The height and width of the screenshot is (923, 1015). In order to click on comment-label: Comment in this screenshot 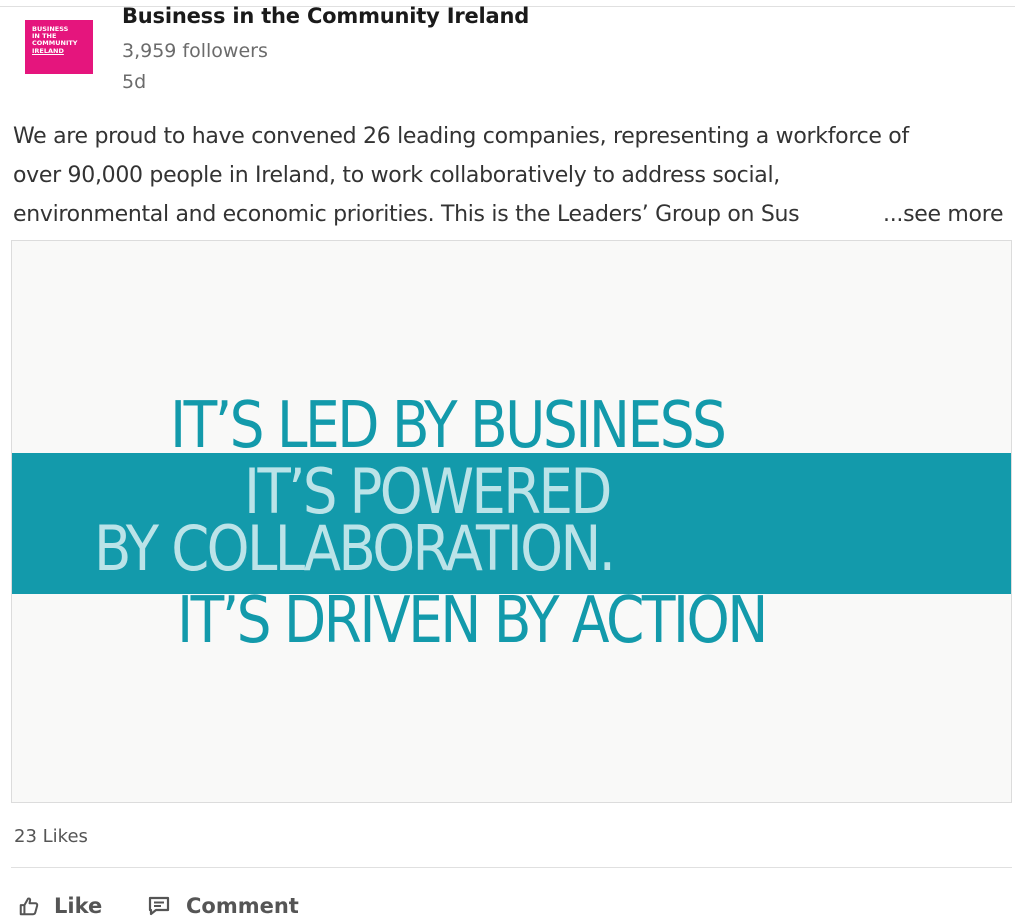, I will do `click(242, 906)`.